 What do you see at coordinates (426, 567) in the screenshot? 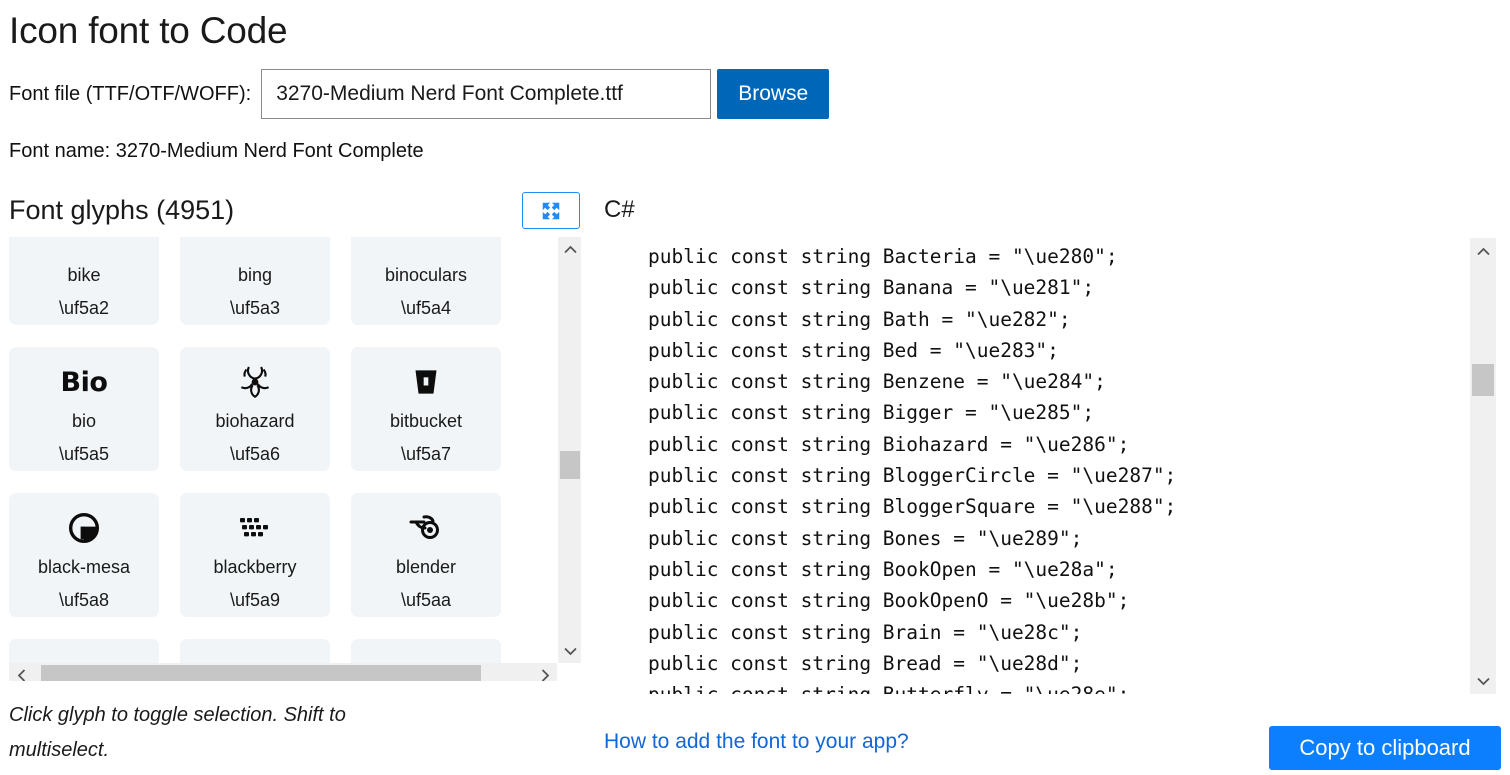
I see `glyph-name: blender` at bounding box center [426, 567].